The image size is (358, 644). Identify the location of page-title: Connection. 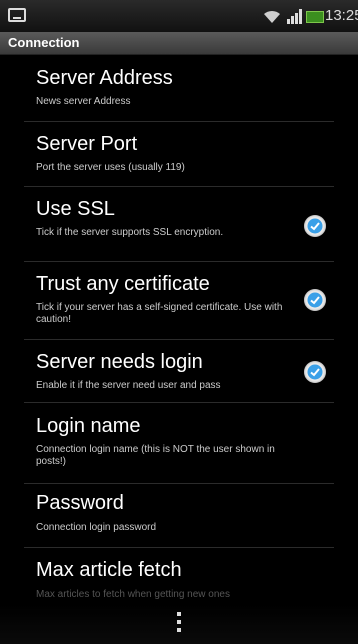
(44, 42).